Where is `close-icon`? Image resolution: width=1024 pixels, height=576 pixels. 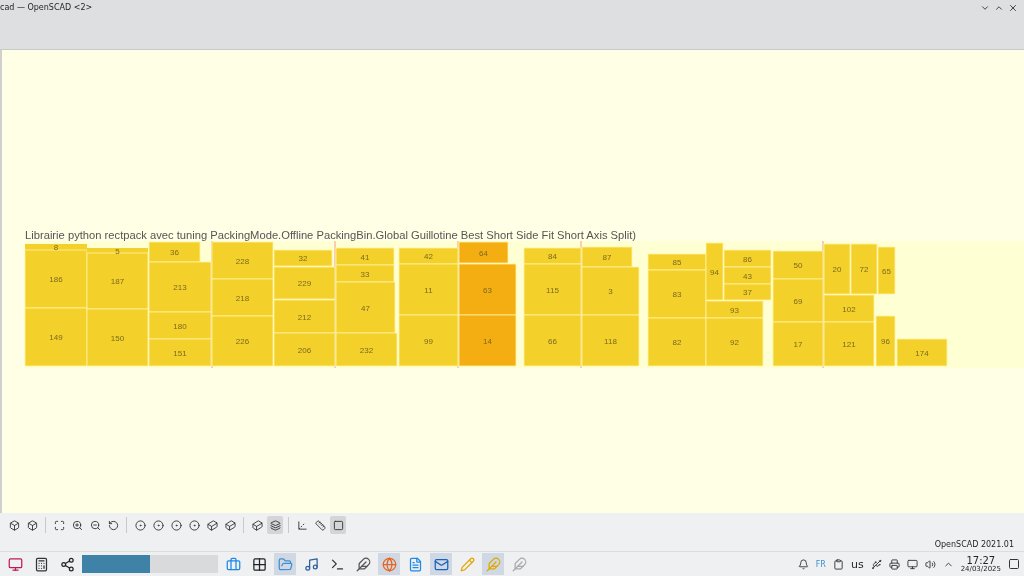
close-icon is located at coordinates (1013, 8).